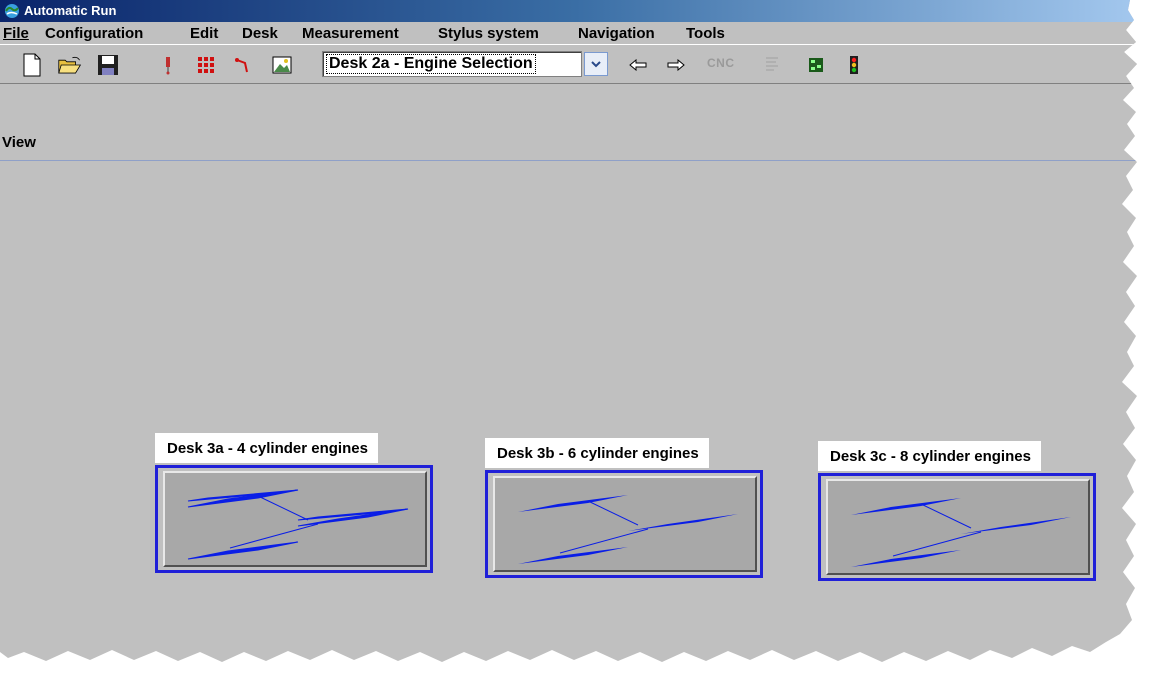 The image size is (1151, 677). I want to click on title-bar: Automatic Run, so click(568, 11).